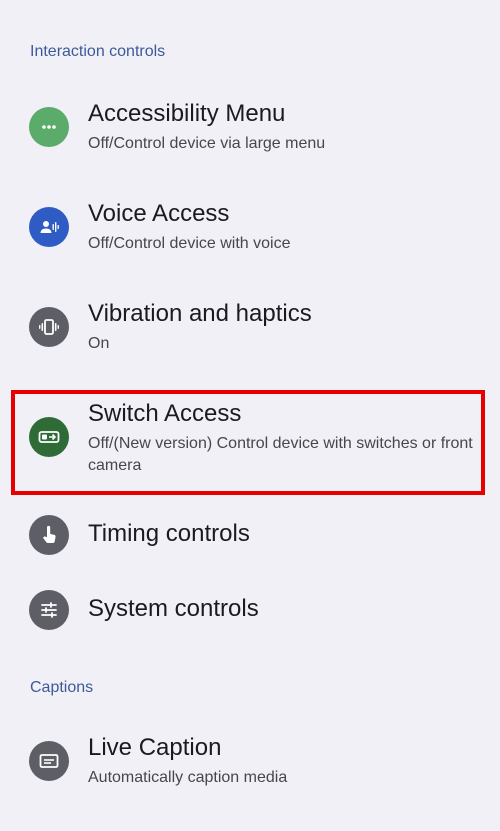  What do you see at coordinates (207, 143) in the screenshot?
I see `accessibility-menu-subtitle: Off/Control device via large menu` at bounding box center [207, 143].